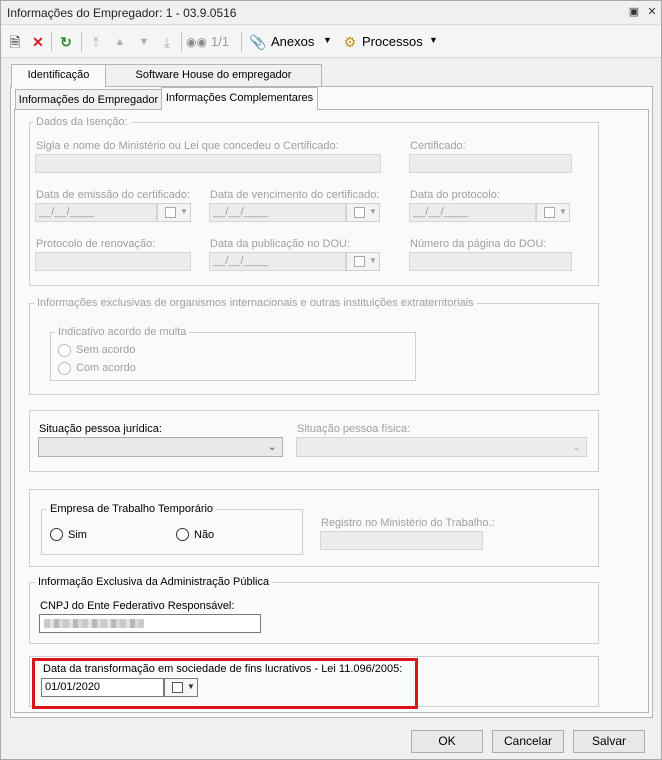  What do you see at coordinates (392, 41) in the screenshot?
I see `processos-button: Processos` at bounding box center [392, 41].